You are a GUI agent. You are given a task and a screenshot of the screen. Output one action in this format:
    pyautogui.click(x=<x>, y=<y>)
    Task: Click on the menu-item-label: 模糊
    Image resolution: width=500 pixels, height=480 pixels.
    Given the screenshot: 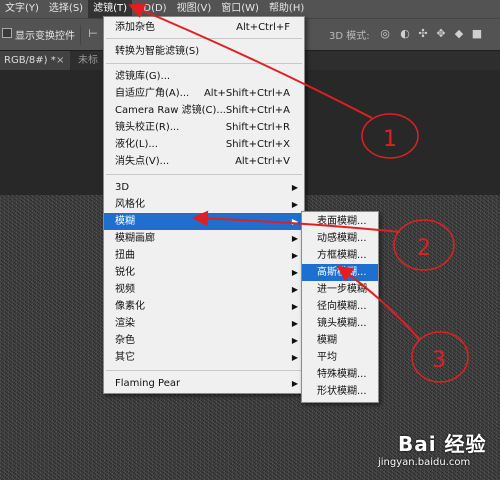 What is the action you would take?
    pyautogui.click(x=125, y=221)
    